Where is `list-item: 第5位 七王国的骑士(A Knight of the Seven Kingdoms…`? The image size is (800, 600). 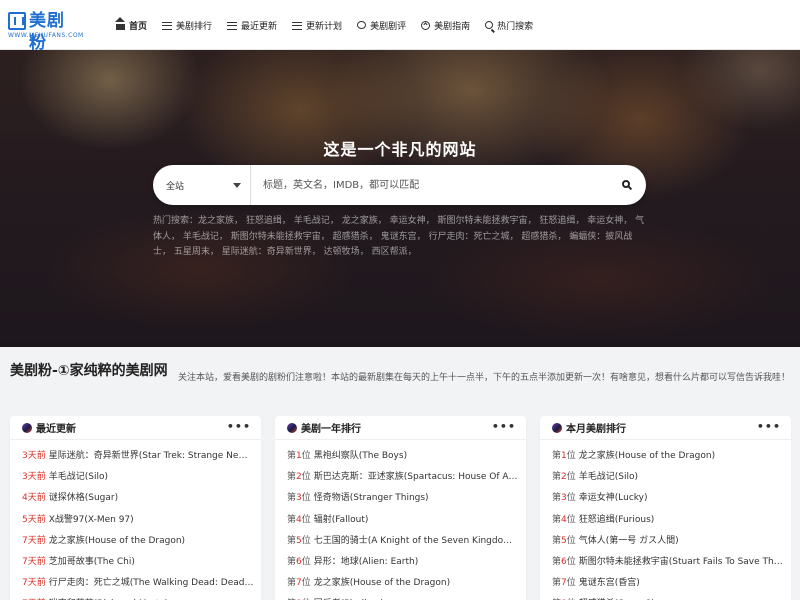 list-item: 第5位 七王国的骑士(A Knight of the Seven Kingdoms… is located at coordinates (403, 541).